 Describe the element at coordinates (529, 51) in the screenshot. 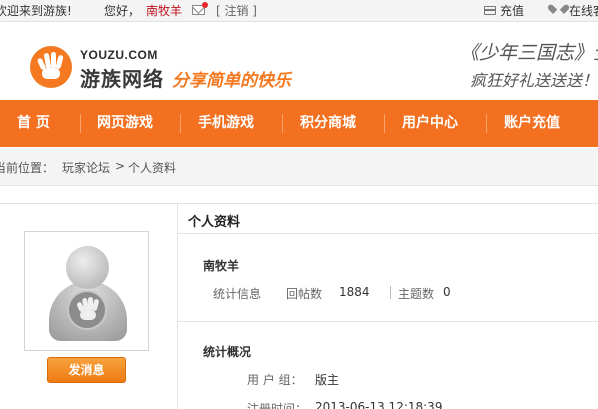

I see `promo-banner-title: 《少年三国志》全` at that location.